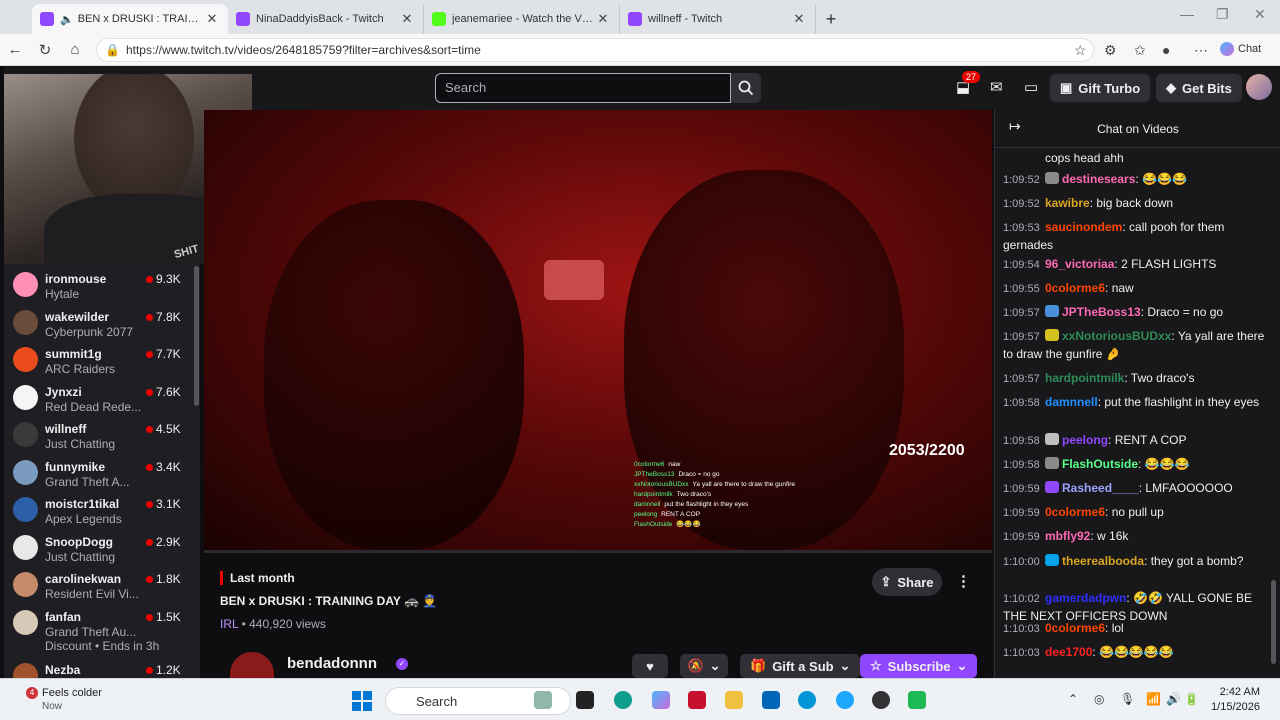  What do you see at coordinates (697, 700) in the screenshot?
I see `mcafee-app-icon` at bounding box center [697, 700].